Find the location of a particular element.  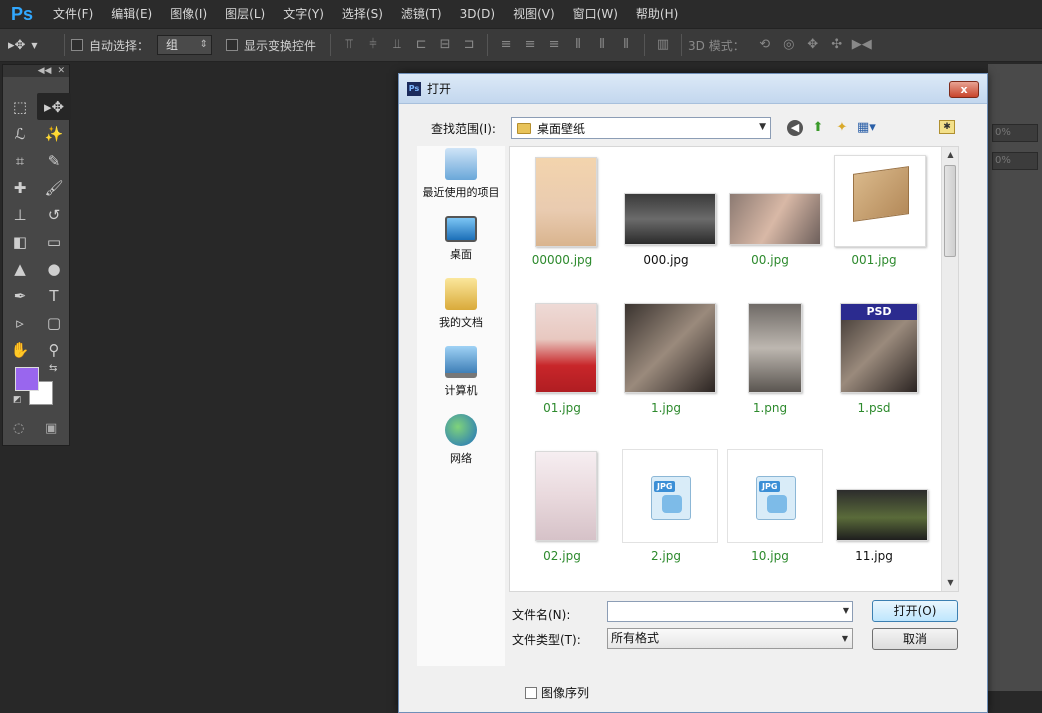

menu-file: 文件(F) is located at coordinates (73, 14).